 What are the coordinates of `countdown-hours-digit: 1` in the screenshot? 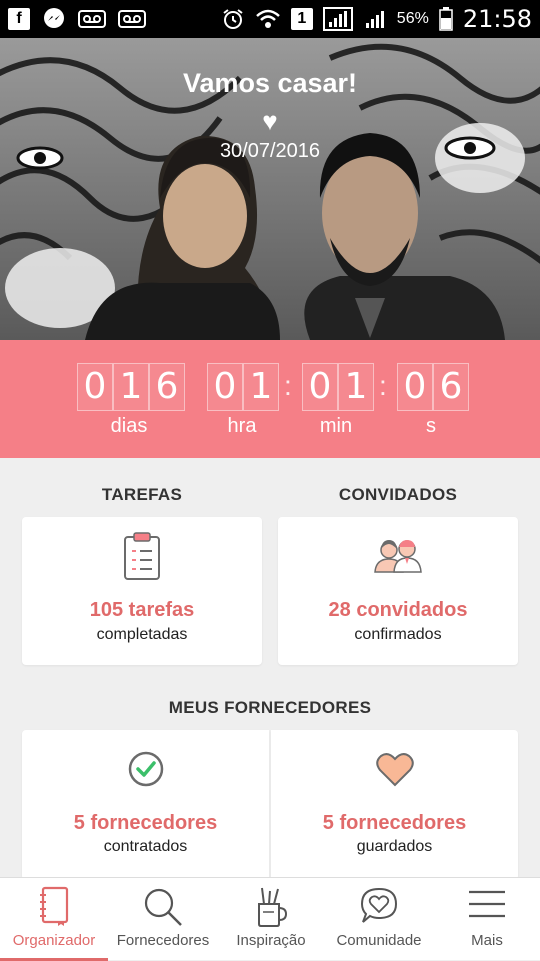 It's located at (261, 387).